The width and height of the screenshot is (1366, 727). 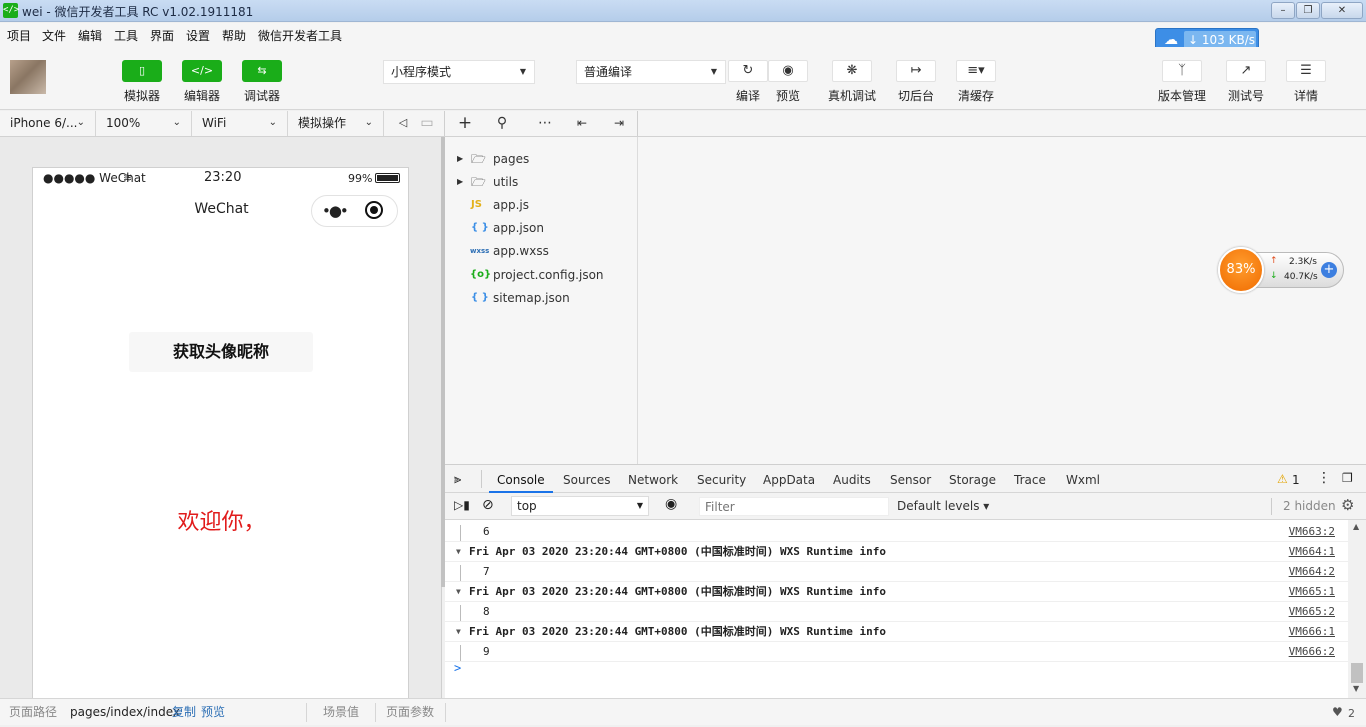 What do you see at coordinates (1306, 71) in the screenshot?
I see `details-button: ☰` at bounding box center [1306, 71].